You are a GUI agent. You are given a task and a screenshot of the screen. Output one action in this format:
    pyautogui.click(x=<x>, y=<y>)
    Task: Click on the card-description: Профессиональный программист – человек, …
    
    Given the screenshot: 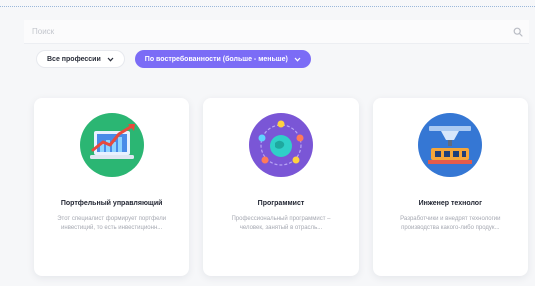 What is the action you would take?
    pyautogui.click(x=281, y=223)
    